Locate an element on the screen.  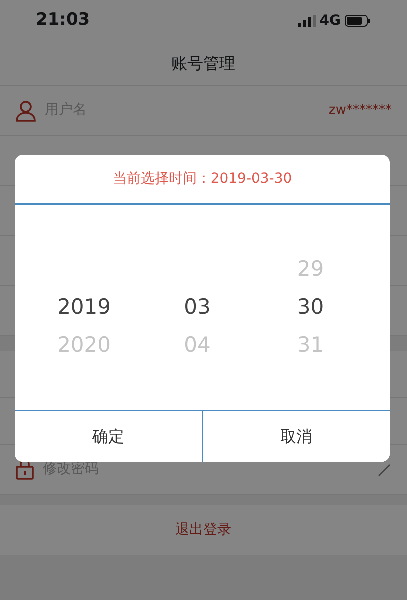
edit-icon is located at coordinates (385, 469).